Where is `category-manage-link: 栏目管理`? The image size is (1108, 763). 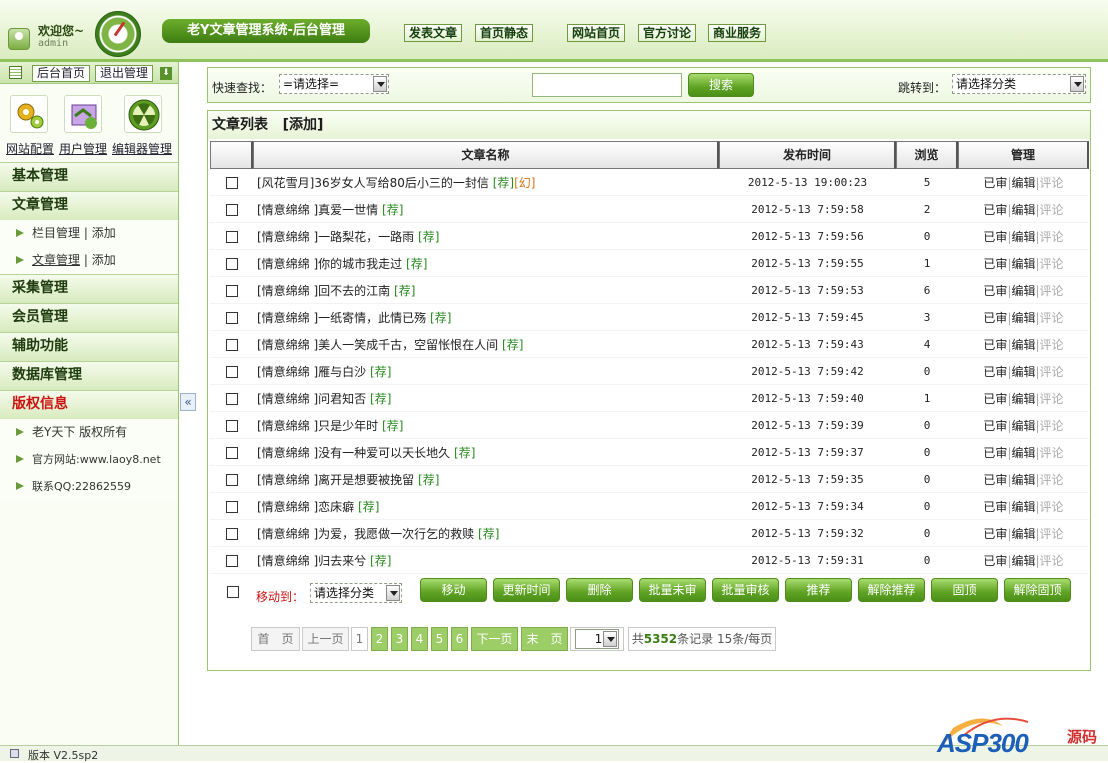 category-manage-link: 栏目管理 is located at coordinates (56, 233).